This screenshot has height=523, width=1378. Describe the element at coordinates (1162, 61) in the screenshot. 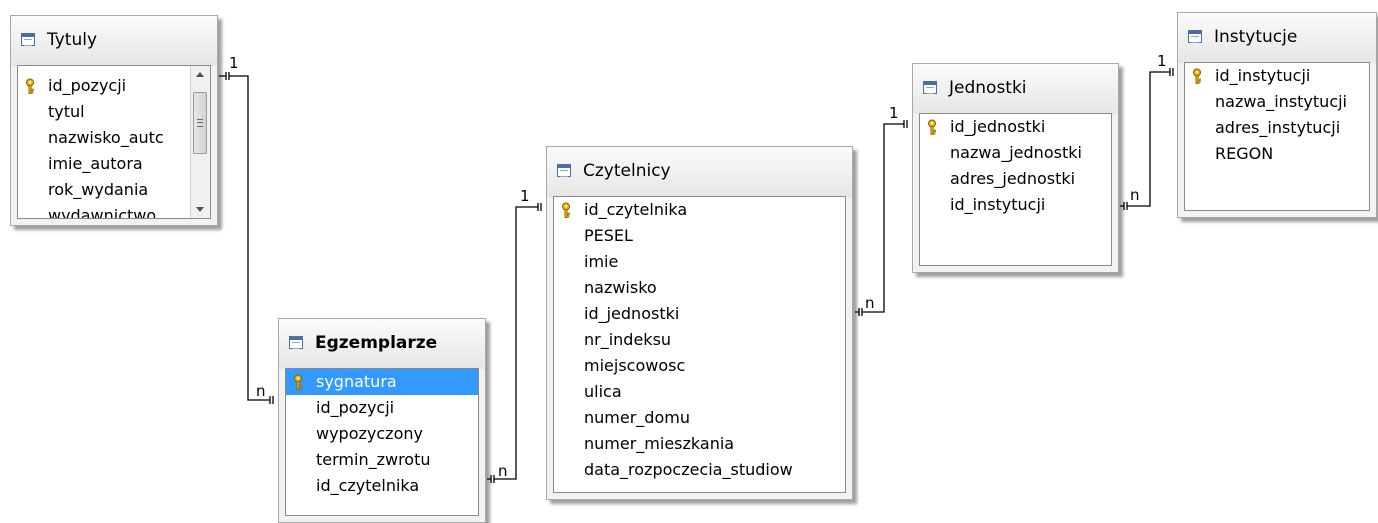

I see `relation-instytucje-jednostki-one-label: 1` at that location.